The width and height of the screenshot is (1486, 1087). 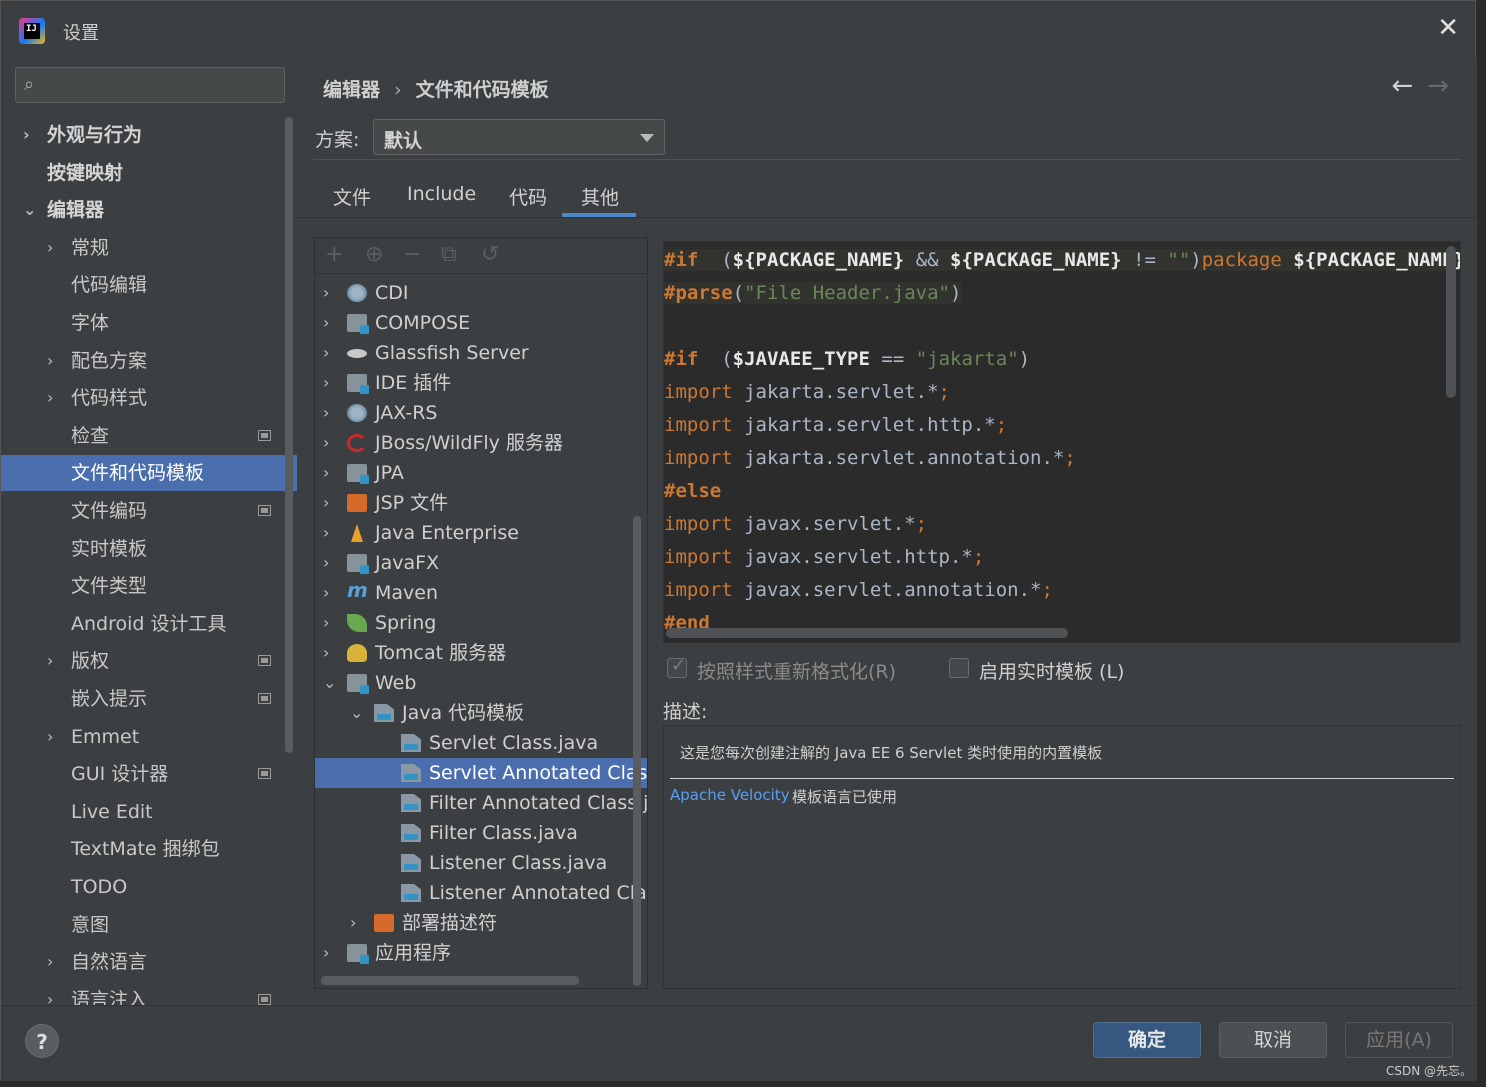 What do you see at coordinates (1402, 86) in the screenshot?
I see `back-arrow-icon: ←` at bounding box center [1402, 86].